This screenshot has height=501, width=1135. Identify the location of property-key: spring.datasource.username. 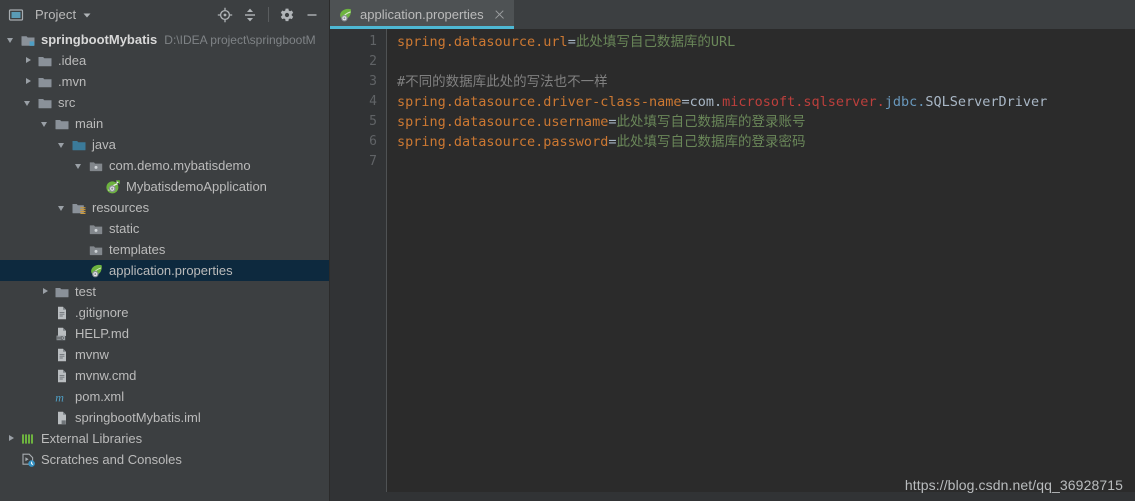
(503, 122).